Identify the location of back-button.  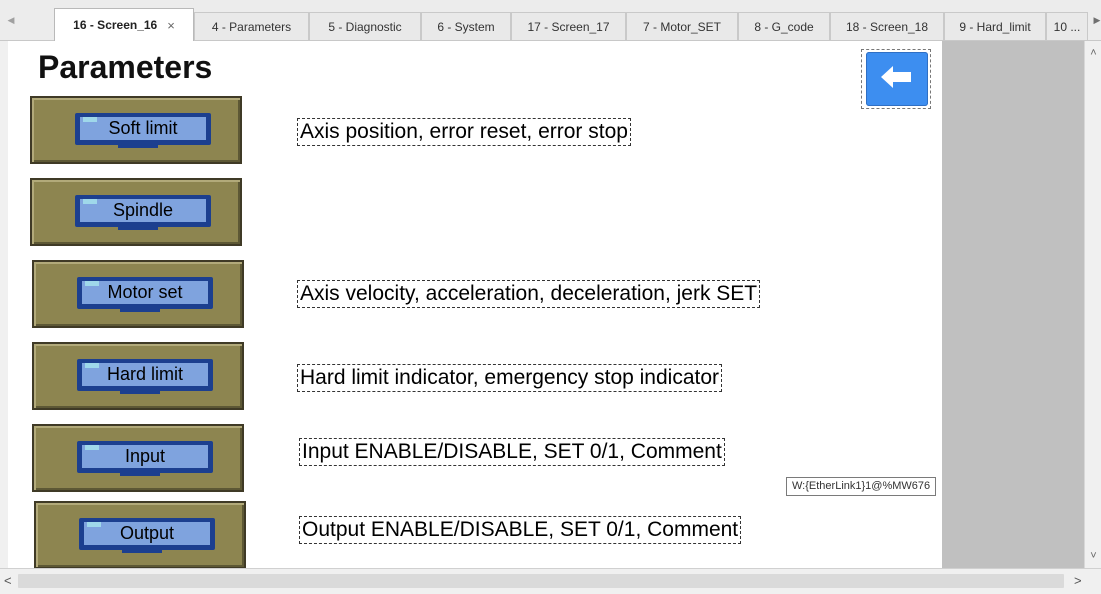
(896, 79).